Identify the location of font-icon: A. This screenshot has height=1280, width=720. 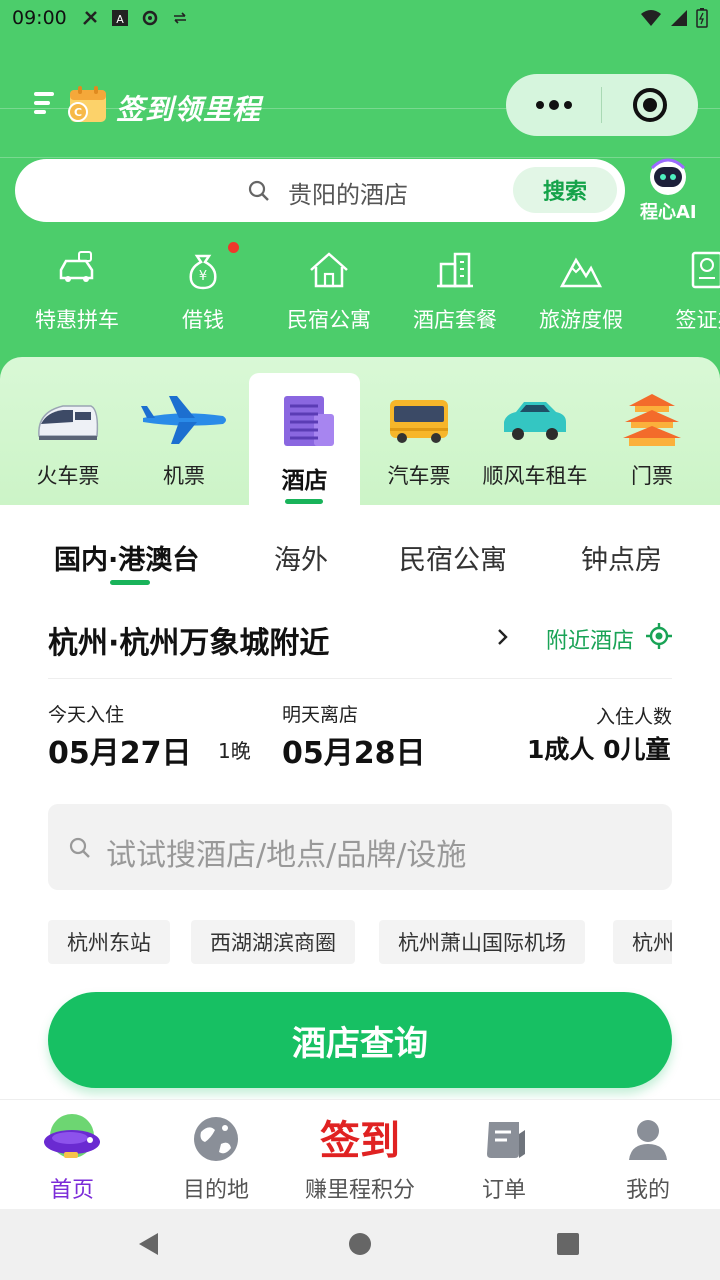
(119, 18).